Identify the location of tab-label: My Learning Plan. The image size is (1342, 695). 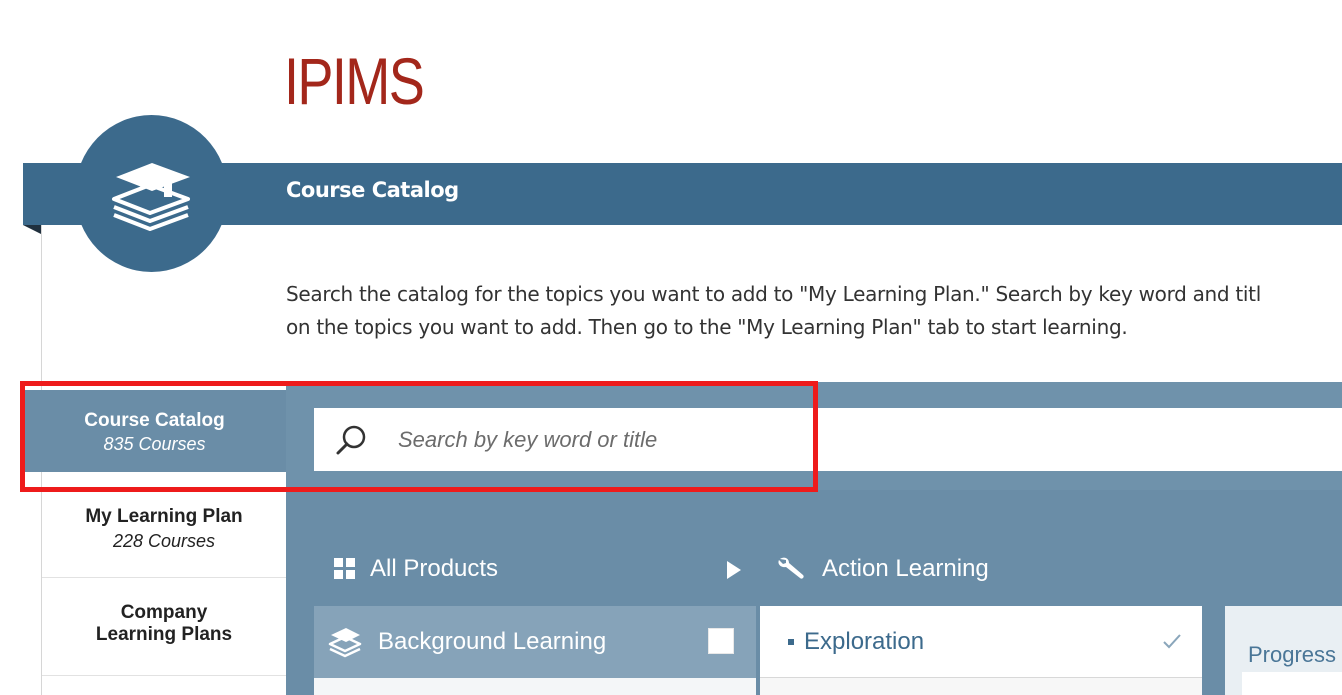
(164, 516).